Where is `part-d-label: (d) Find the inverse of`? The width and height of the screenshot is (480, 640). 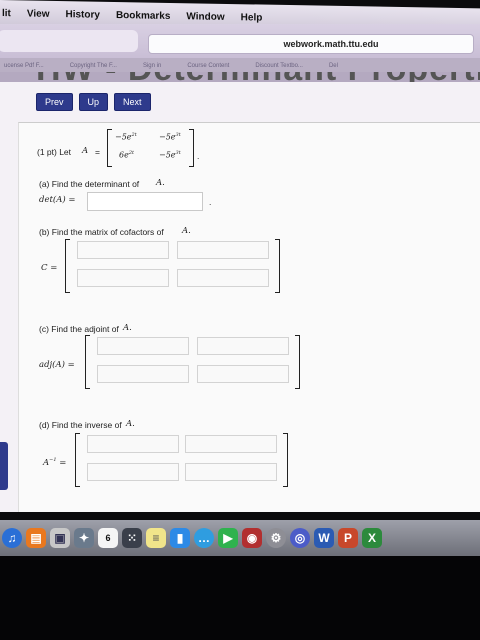 part-d-label: (d) Find the inverse of is located at coordinates (80, 425).